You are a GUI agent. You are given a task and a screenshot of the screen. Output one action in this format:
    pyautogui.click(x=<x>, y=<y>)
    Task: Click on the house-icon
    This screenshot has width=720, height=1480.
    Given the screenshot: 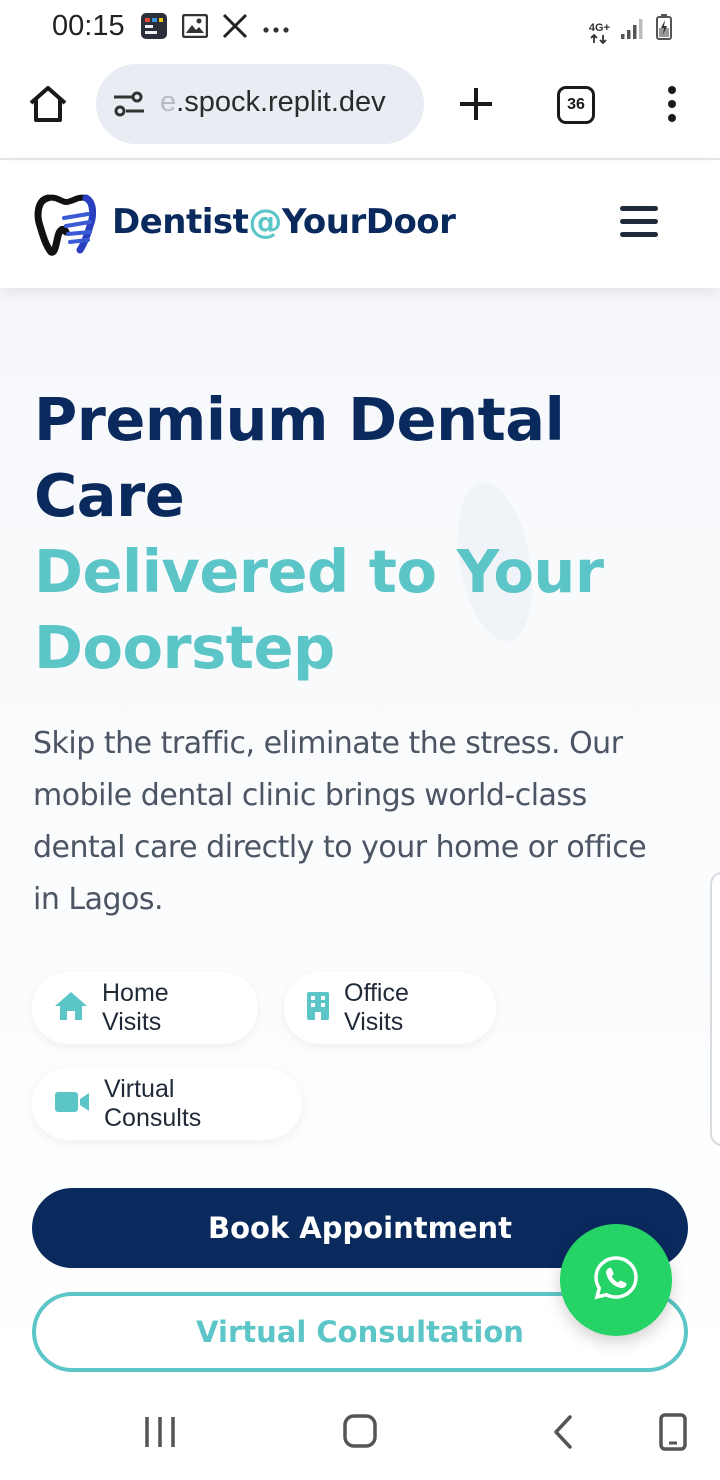 What is the action you would take?
    pyautogui.click(x=71, y=1008)
    